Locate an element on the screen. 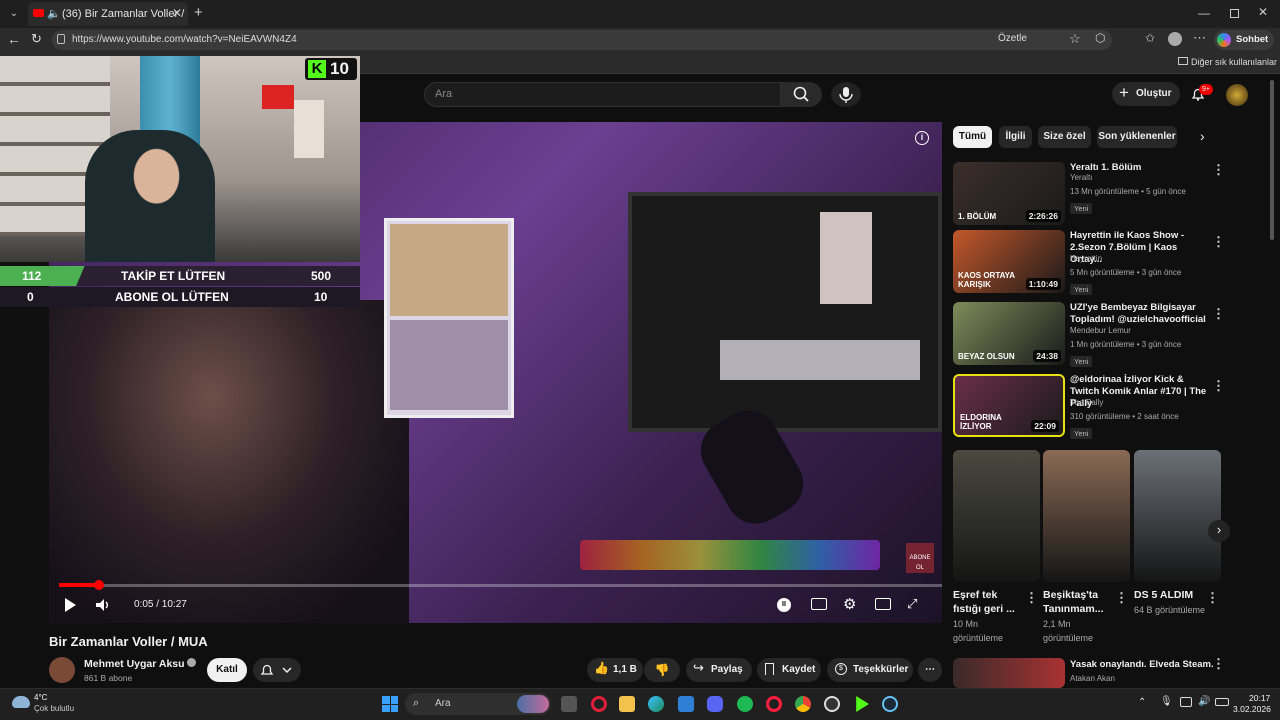 This screenshot has width=1280, height=720. subscription-bell-button is located at coordinates (277, 670).